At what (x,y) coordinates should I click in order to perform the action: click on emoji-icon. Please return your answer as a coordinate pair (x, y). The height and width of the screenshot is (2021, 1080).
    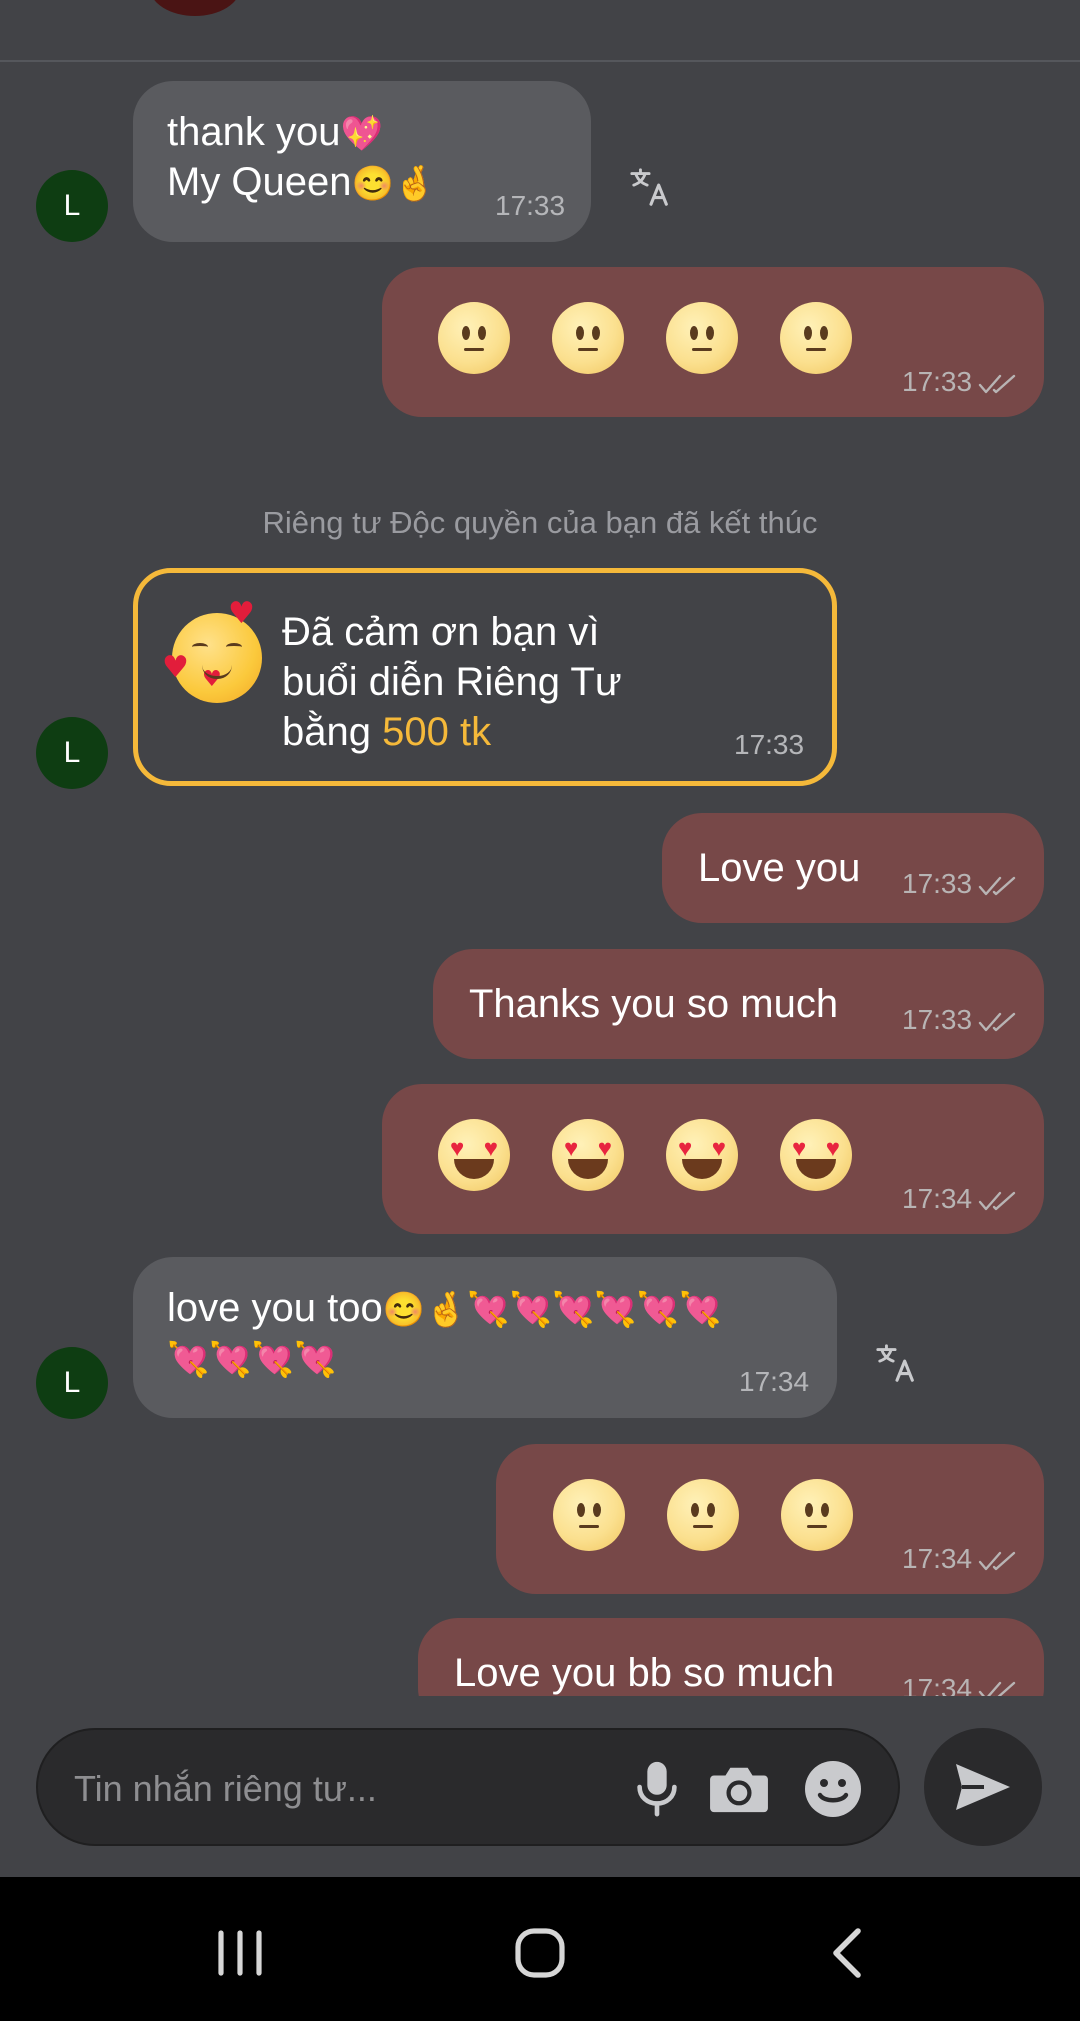
    Looking at the image, I should click on (833, 1789).